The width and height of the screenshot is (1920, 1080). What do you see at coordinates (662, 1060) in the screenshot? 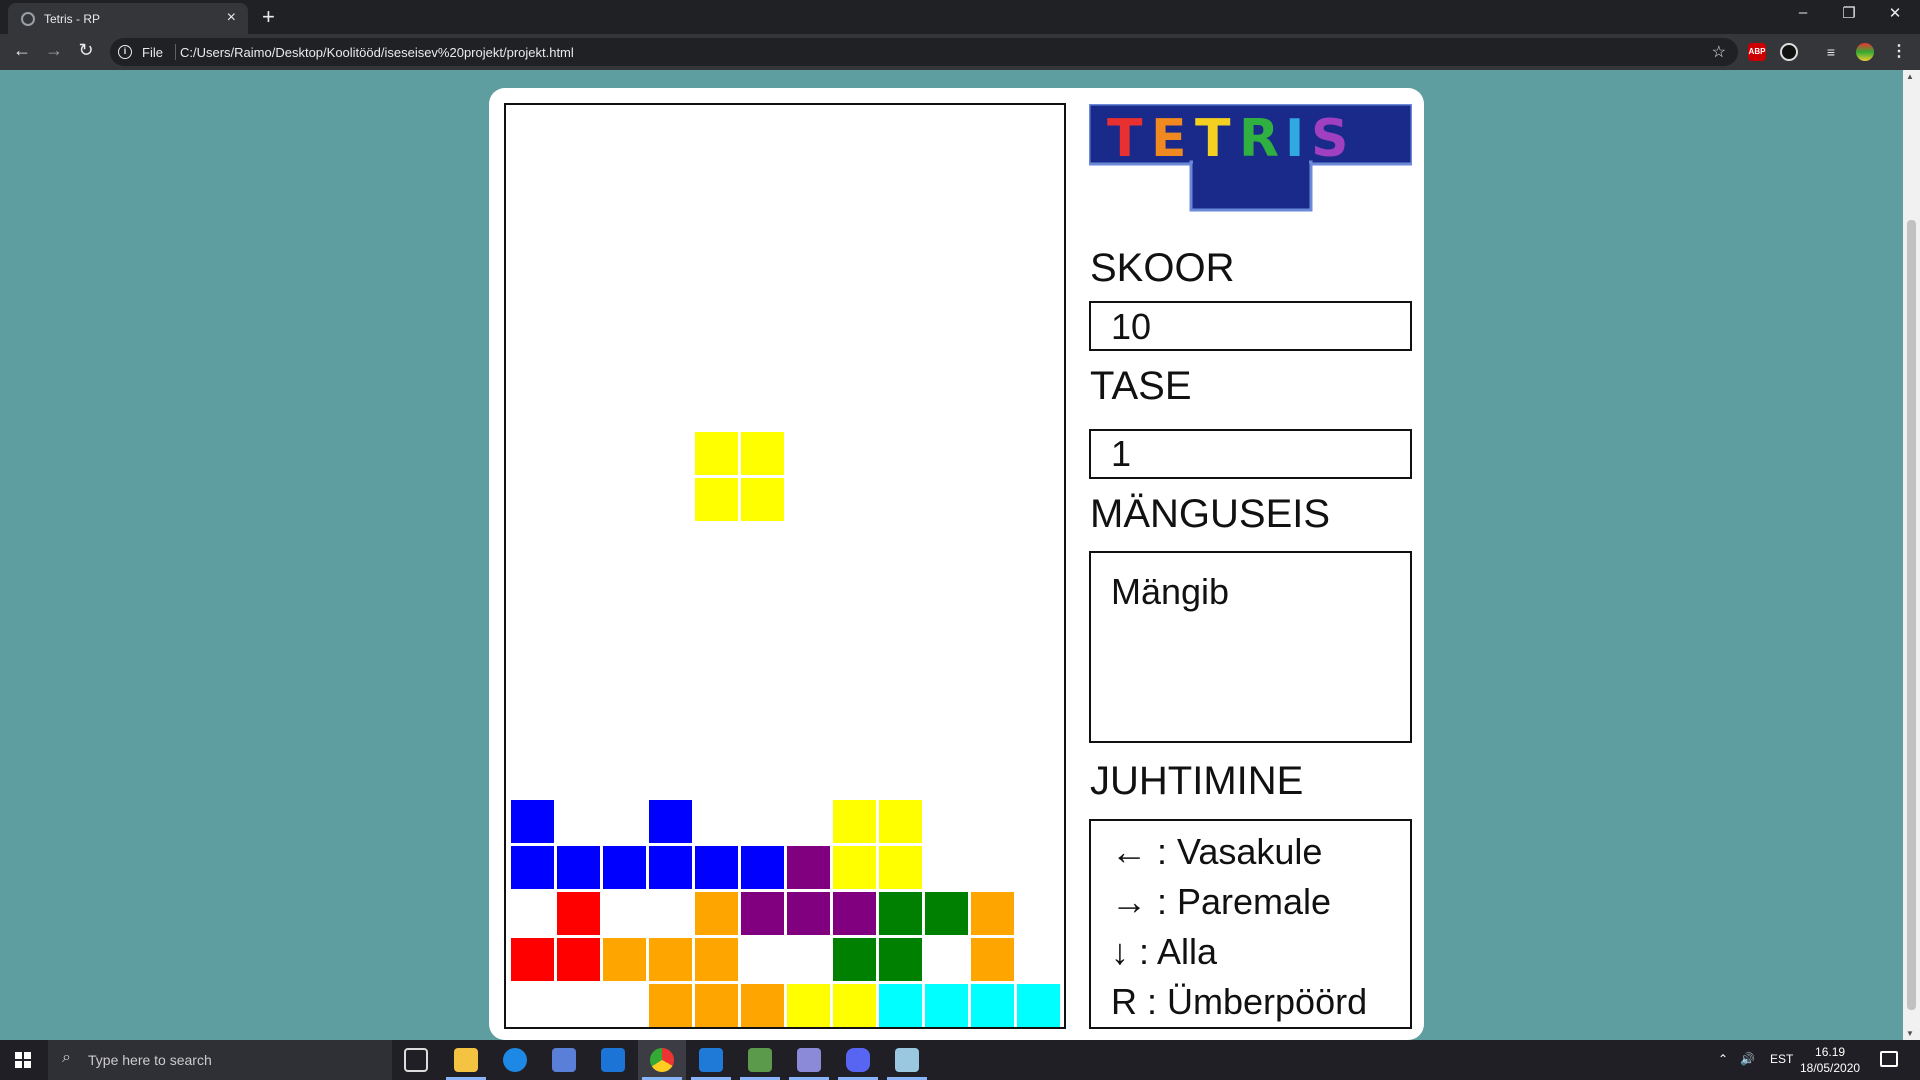
I see `chrome-icon` at bounding box center [662, 1060].